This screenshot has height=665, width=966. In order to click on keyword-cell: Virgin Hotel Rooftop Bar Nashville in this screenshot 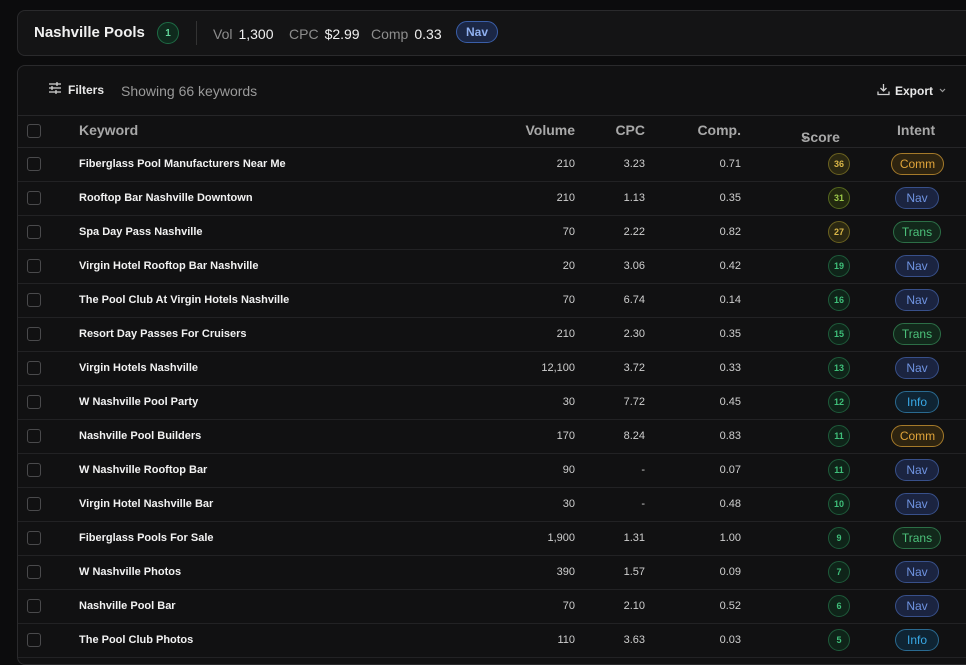, I will do `click(169, 266)`.